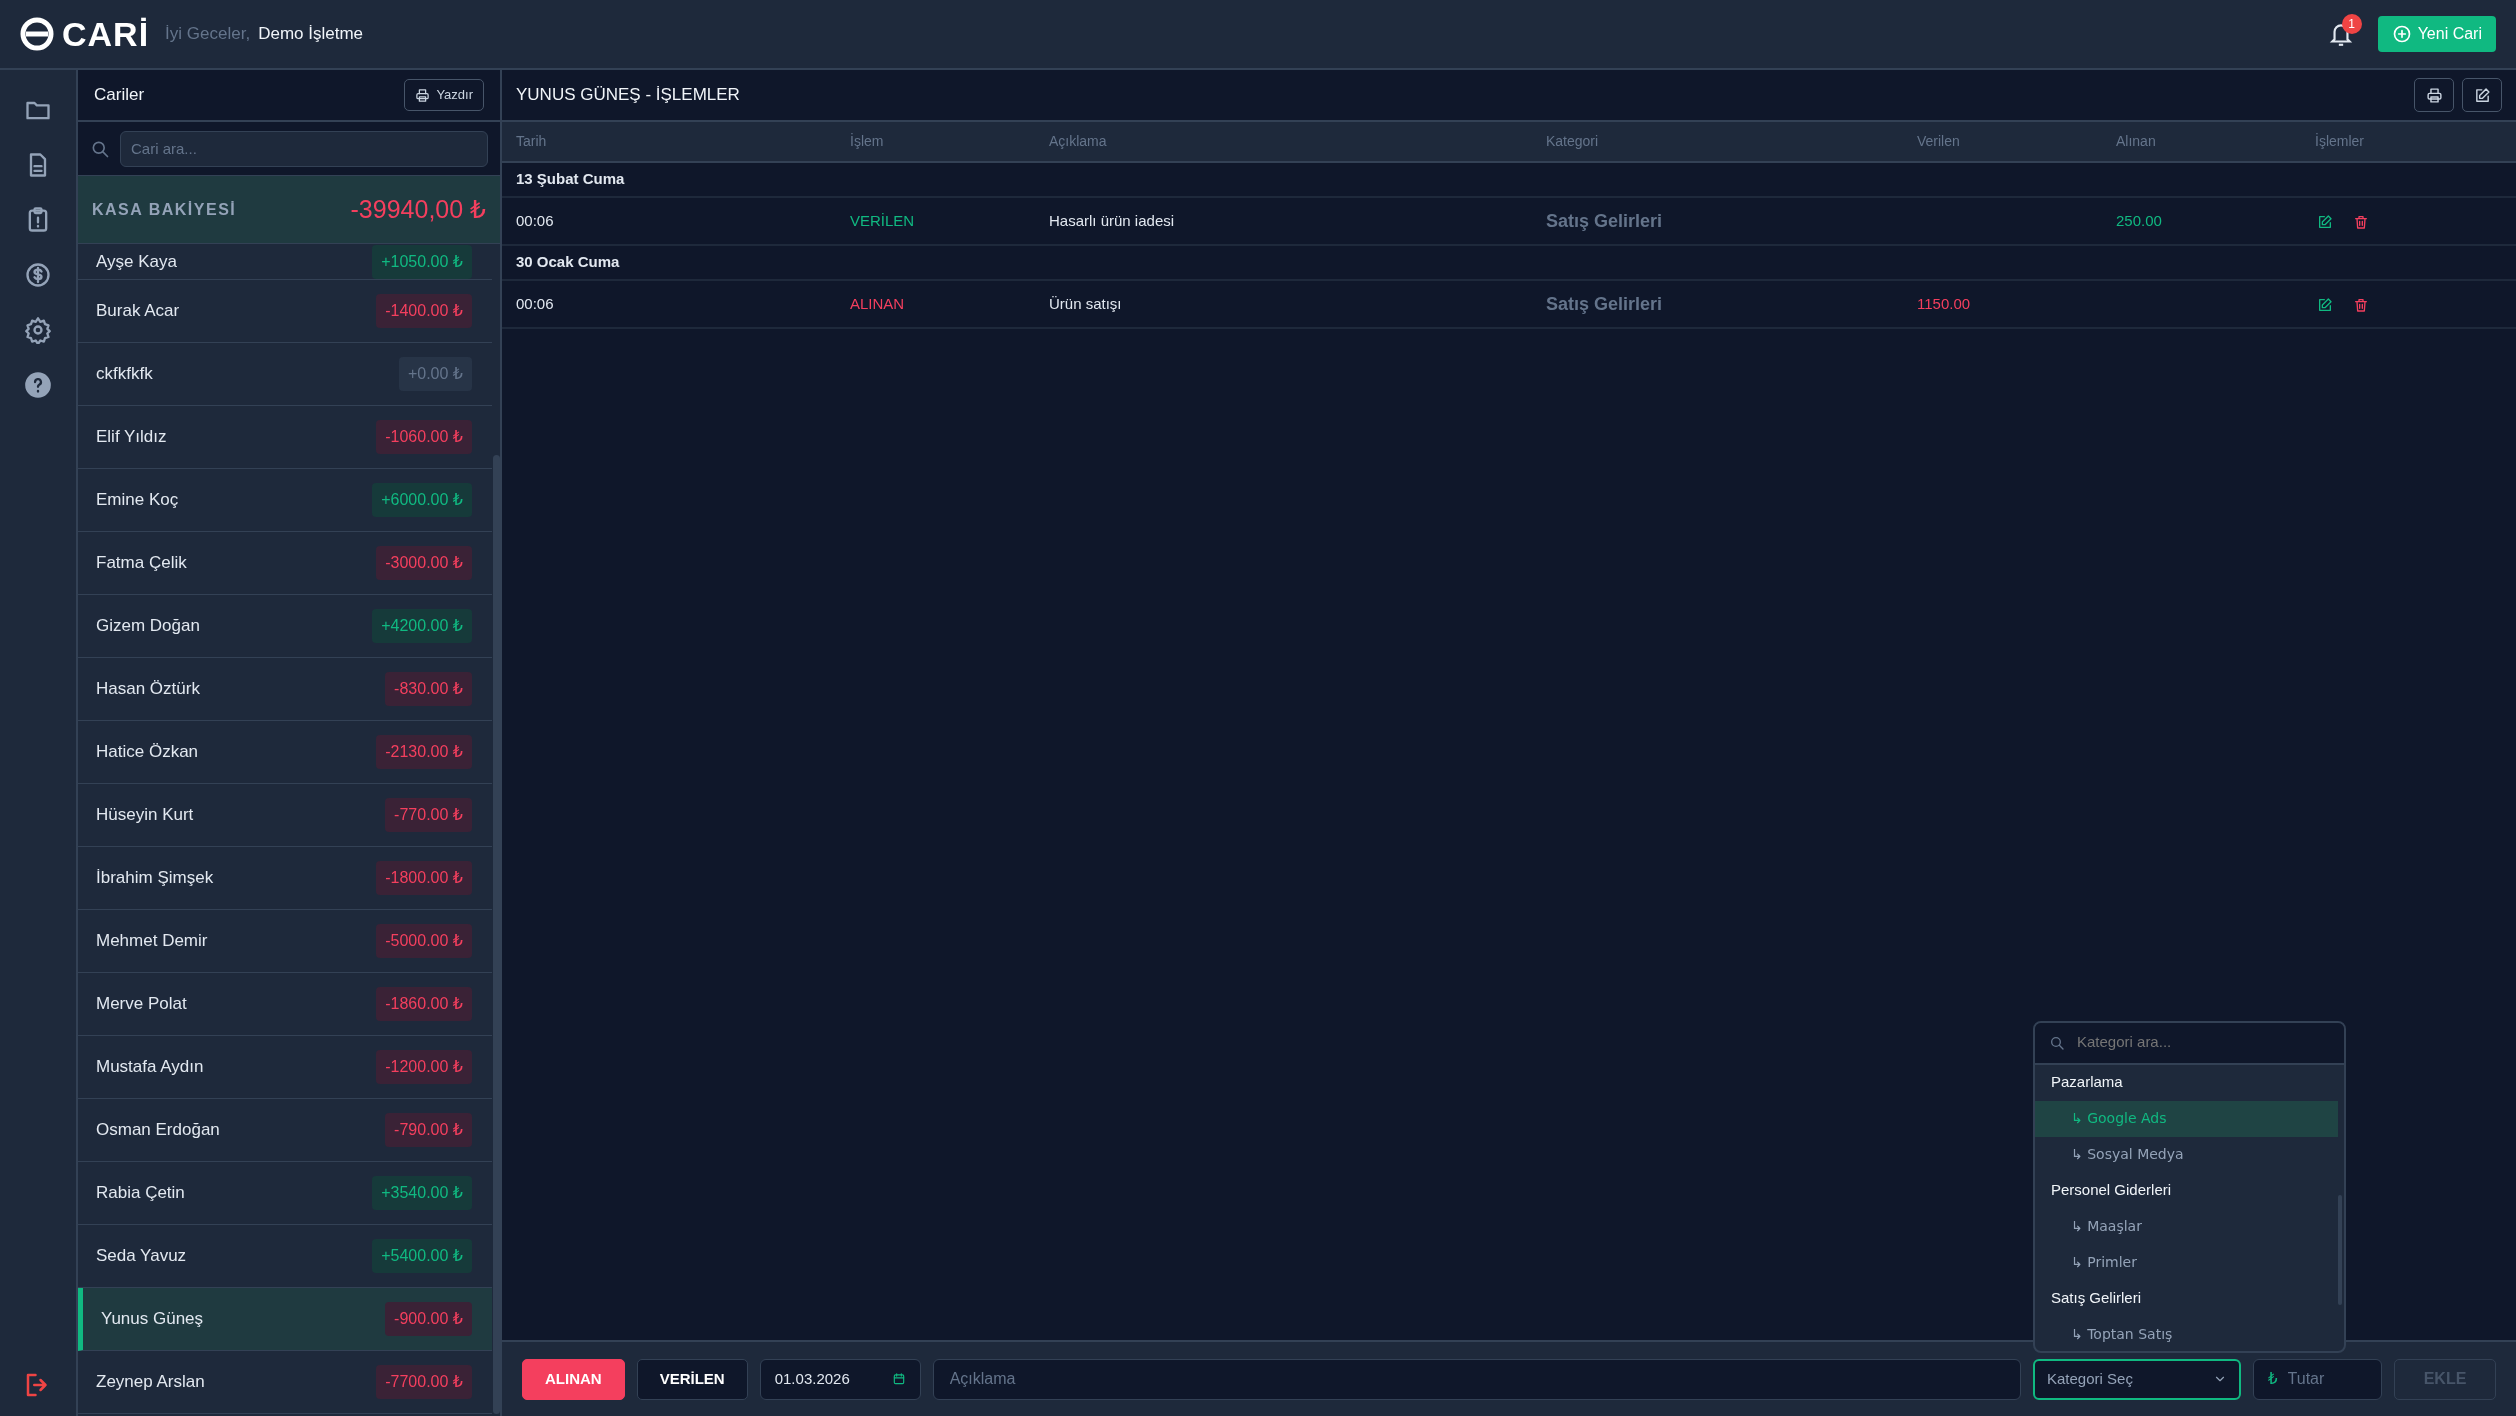 Image resolution: width=2516 pixels, height=1416 pixels. Describe the element at coordinates (148, 689) in the screenshot. I see `customer-name: Hasan Öztürk` at that location.